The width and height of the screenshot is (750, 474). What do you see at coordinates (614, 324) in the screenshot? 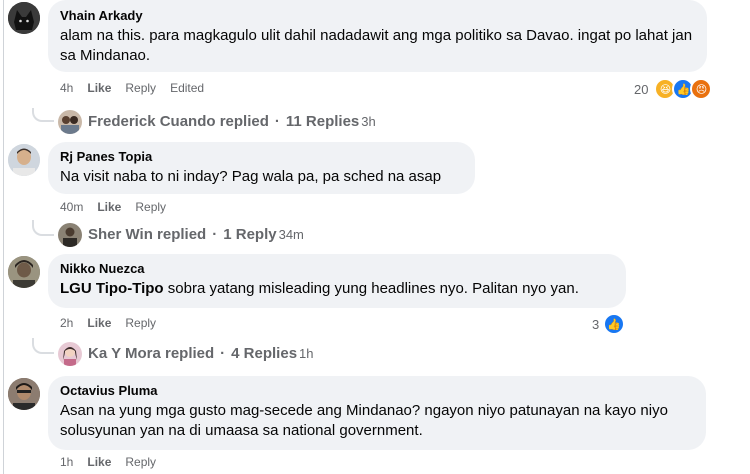
I see `like-reaction-icon: 👍` at bounding box center [614, 324].